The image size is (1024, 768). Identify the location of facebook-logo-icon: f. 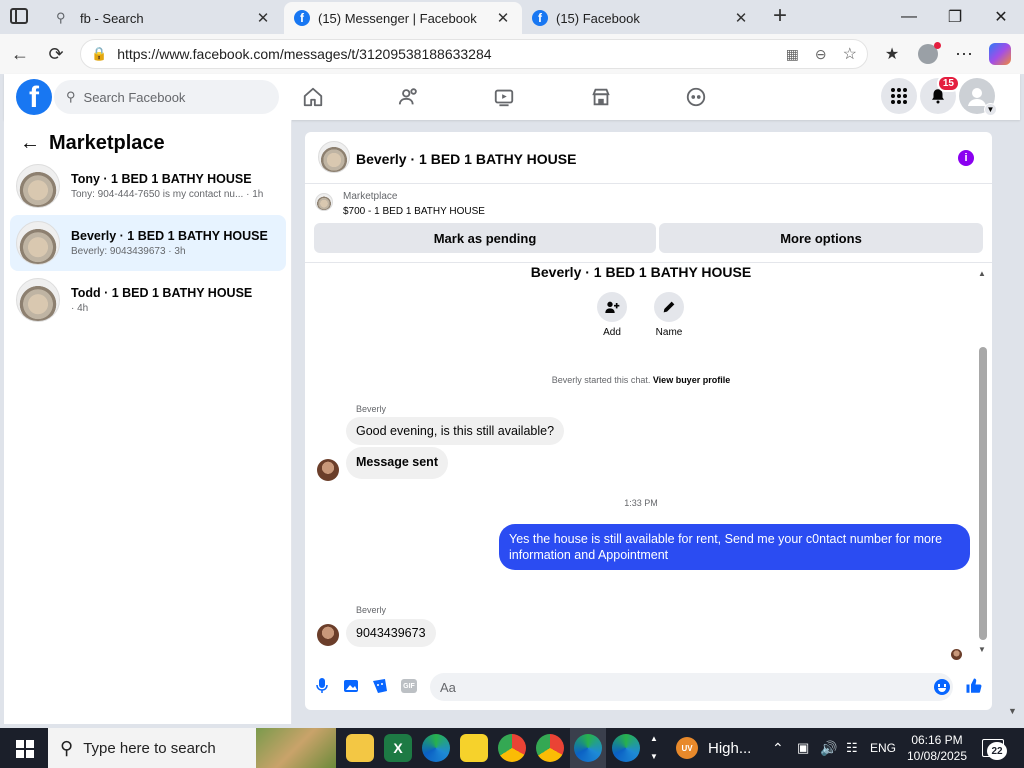
(34, 97).